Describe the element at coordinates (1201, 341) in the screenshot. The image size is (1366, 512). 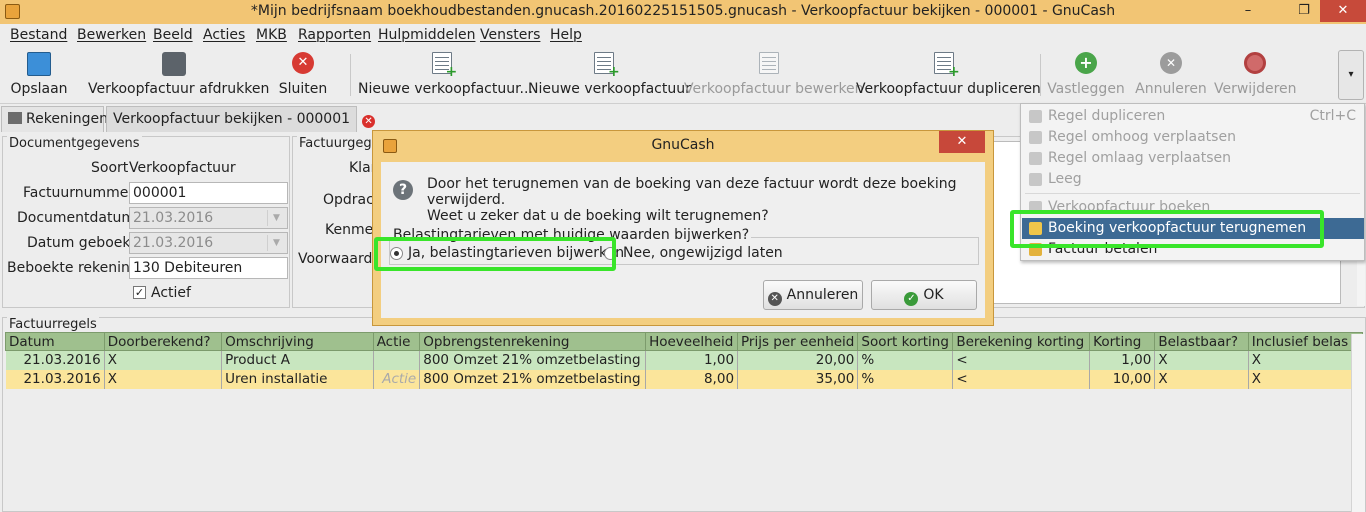
I see `column-header: Belastbaar?` at that location.